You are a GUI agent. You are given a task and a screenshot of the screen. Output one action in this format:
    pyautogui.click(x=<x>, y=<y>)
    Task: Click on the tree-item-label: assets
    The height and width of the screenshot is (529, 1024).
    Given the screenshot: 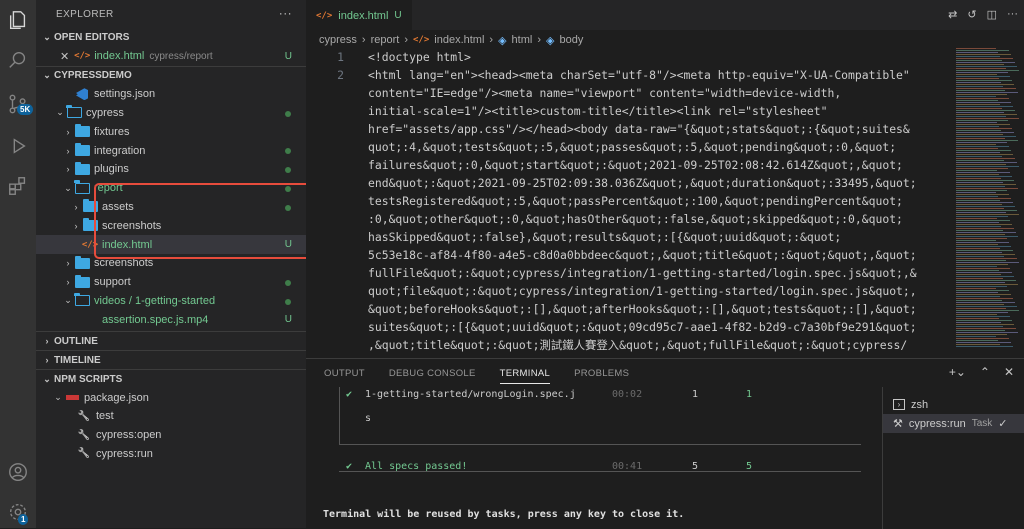 What is the action you would take?
    pyautogui.click(x=118, y=206)
    